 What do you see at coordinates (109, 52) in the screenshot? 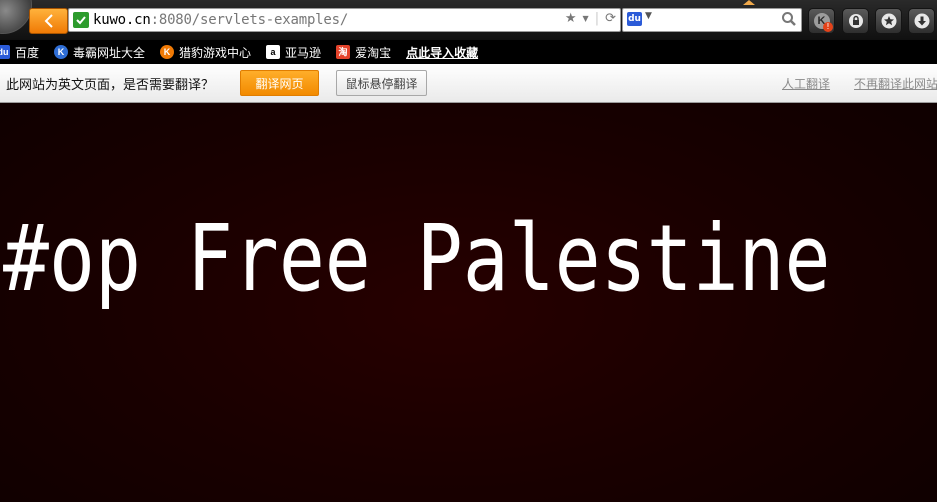
I see `bookmark-label: 毒霸网址大全` at bounding box center [109, 52].